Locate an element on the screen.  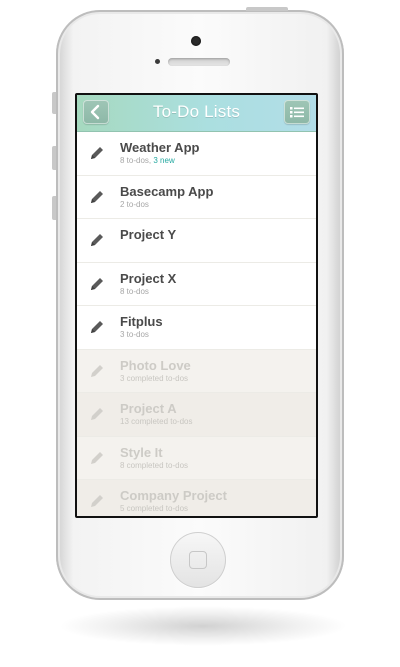
list-title: Project X is located at coordinates (148, 278).